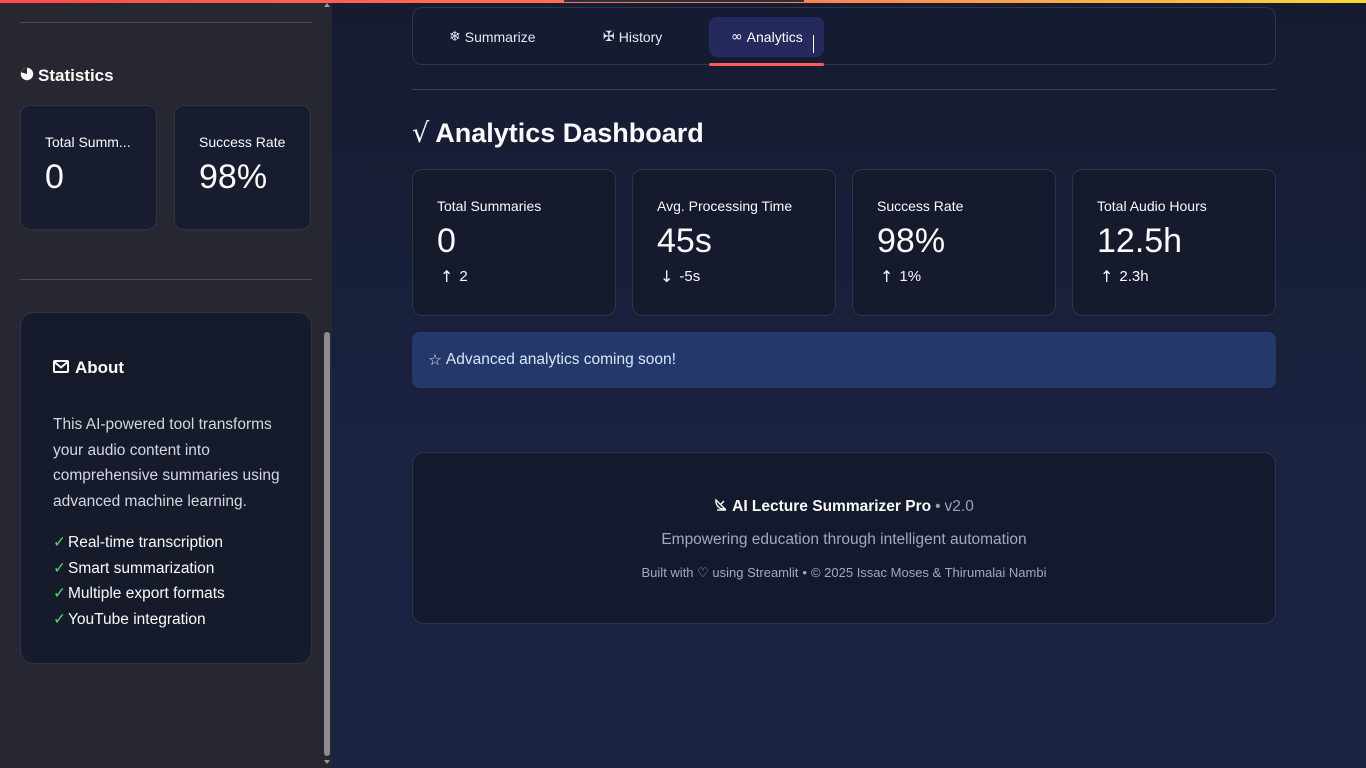 The height and width of the screenshot is (768, 1366). Describe the element at coordinates (720, 572) in the screenshot. I see `footer-built-with: Built with ♡ using Streamlit` at that location.